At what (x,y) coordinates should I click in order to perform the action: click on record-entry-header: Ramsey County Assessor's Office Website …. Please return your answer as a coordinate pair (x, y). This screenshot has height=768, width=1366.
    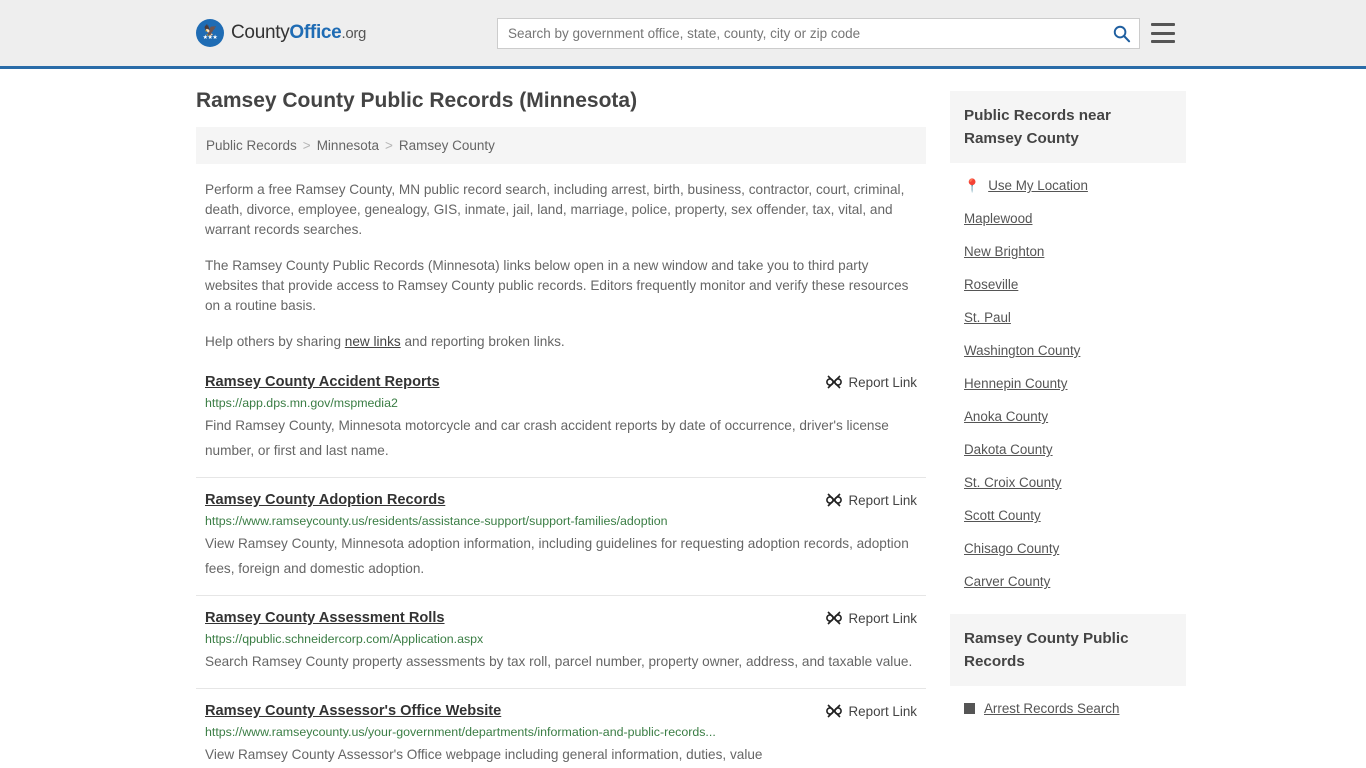
    Looking at the image, I should click on (561, 711).